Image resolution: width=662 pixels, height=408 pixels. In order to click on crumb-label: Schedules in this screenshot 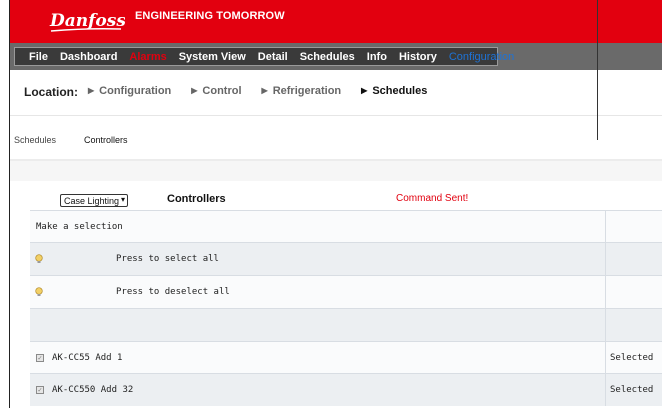, I will do `click(400, 91)`.